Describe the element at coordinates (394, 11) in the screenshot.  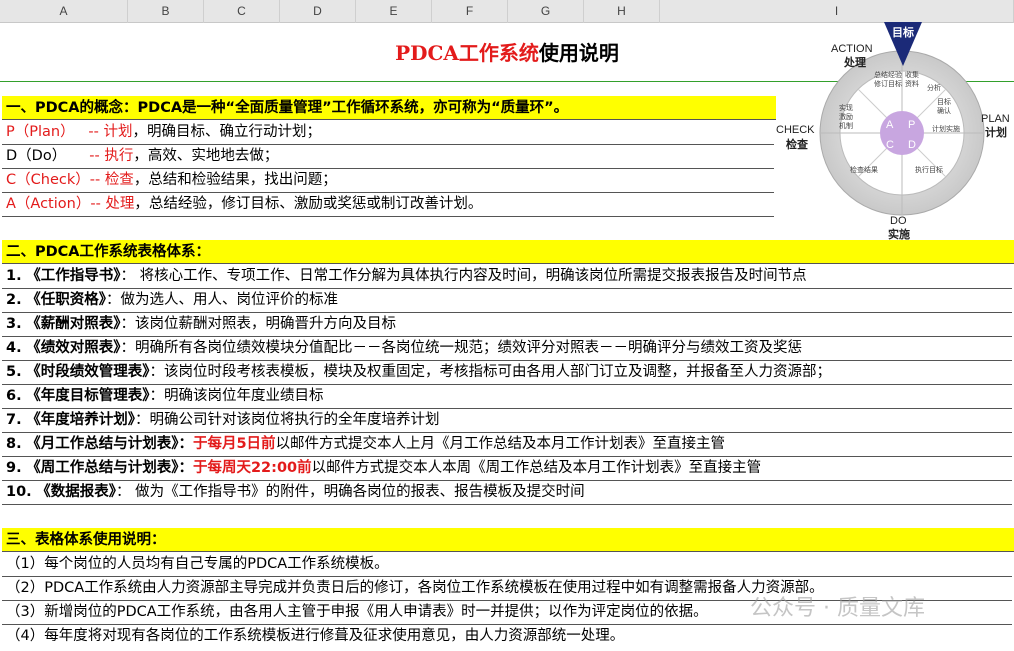
I see `column-header-e: E` at that location.